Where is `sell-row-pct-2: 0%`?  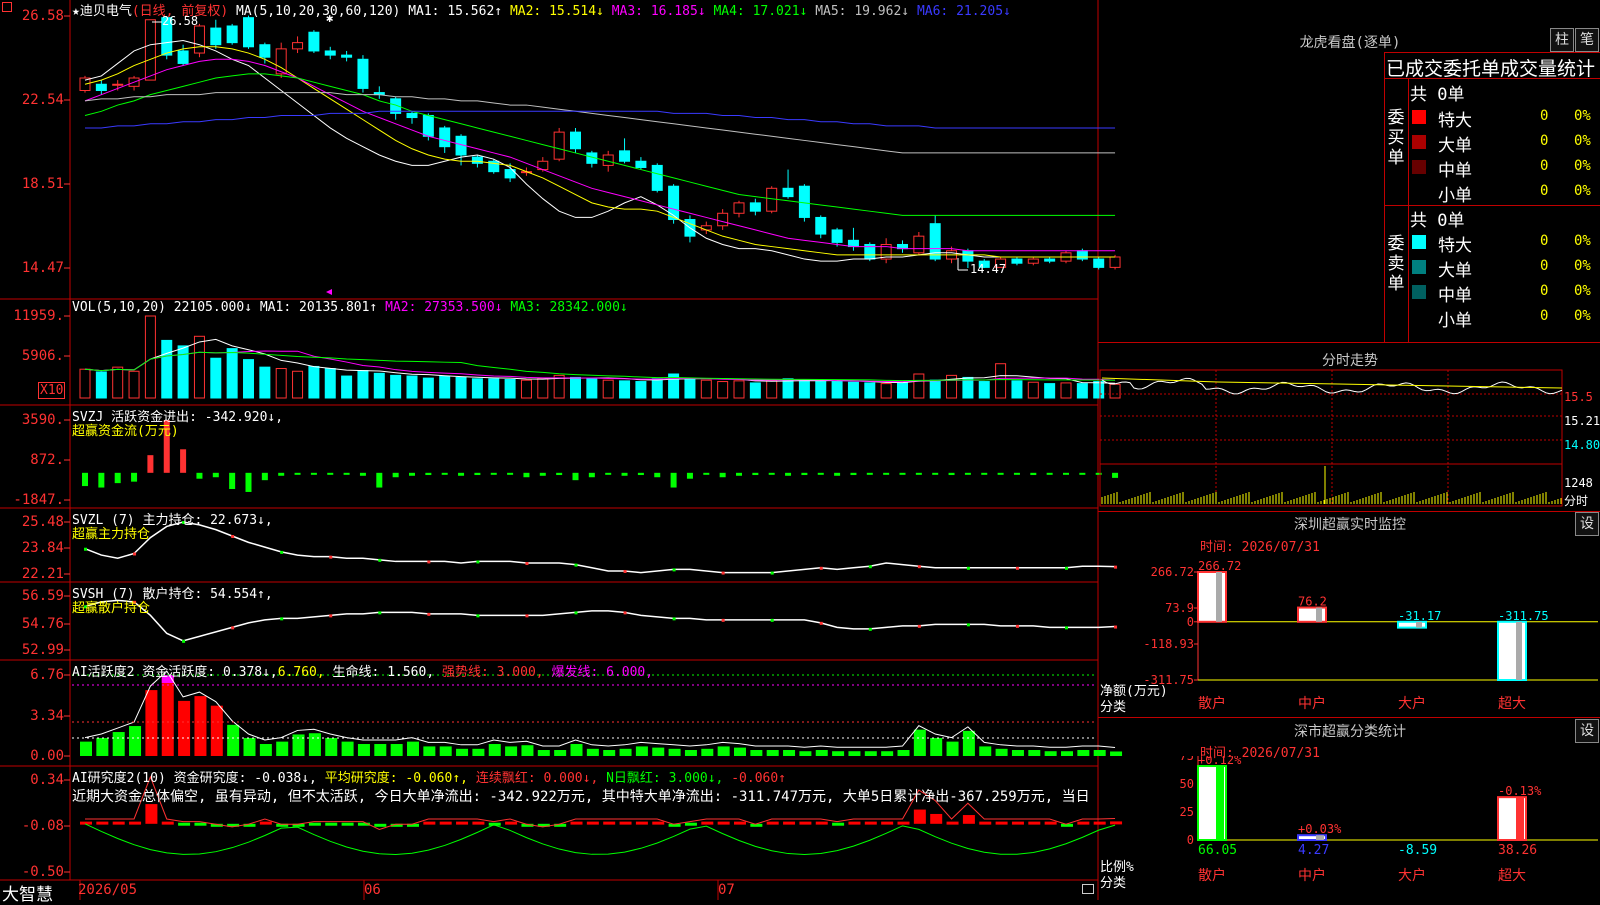
sell-row-pct-2: 0% is located at coordinates (1582, 291).